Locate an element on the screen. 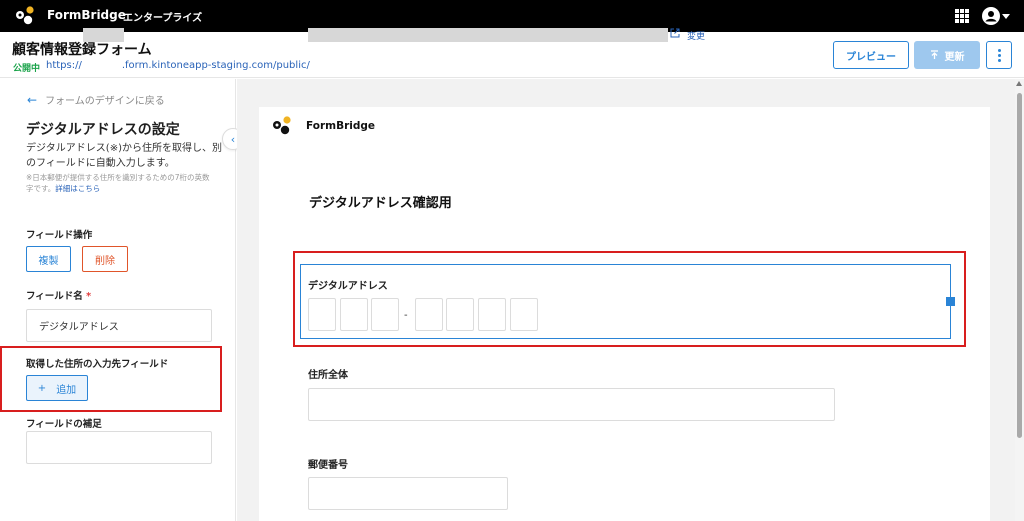 The height and width of the screenshot is (521, 1024). details-link: 詳細はこちら is located at coordinates (77, 188).